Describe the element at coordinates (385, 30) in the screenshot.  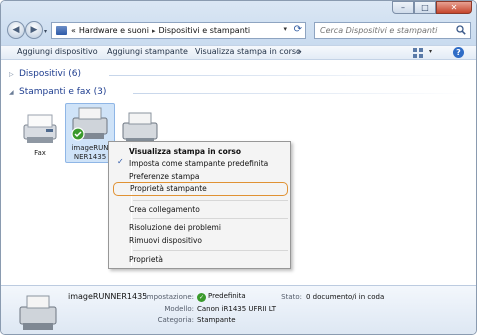
I see `search-input` at that location.